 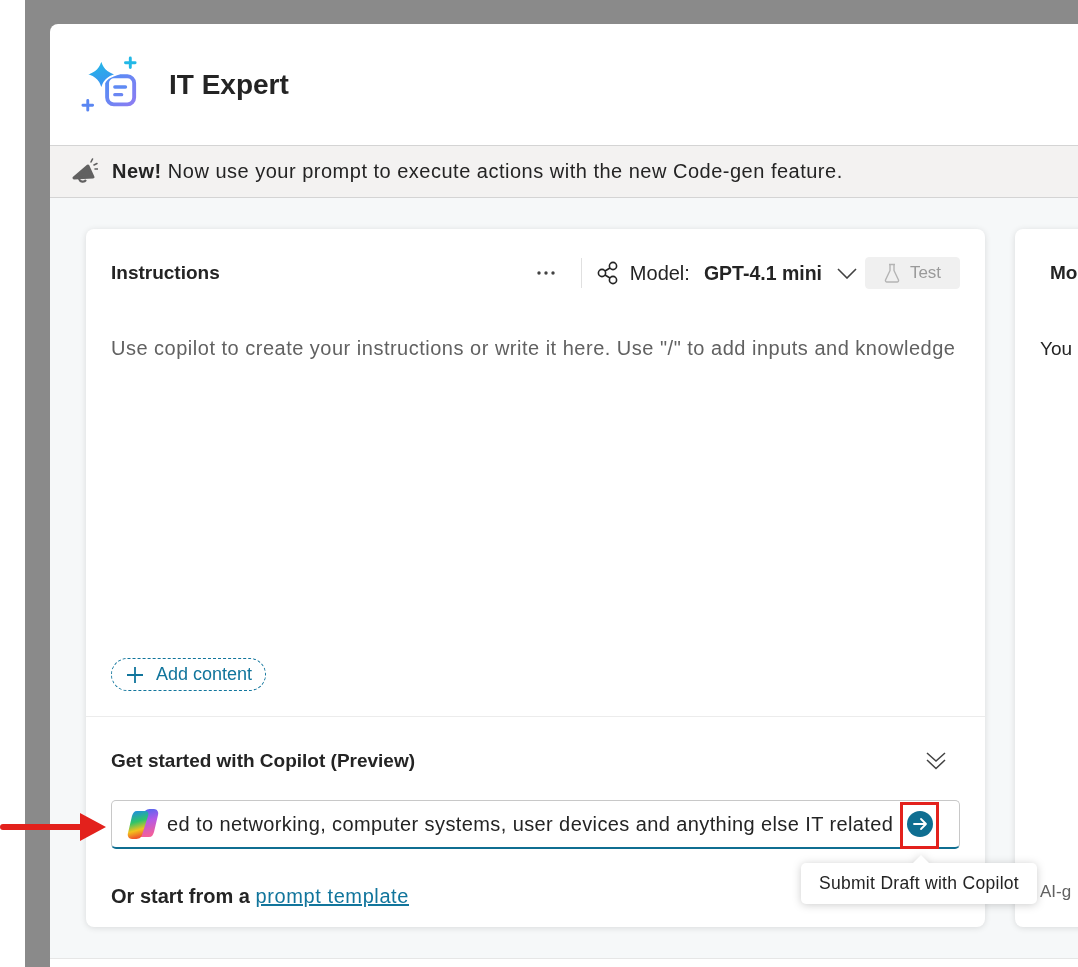 What do you see at coordinates (891, 273) in the screenshot?
I see `flask-icon` at bounding box center [891, 273].